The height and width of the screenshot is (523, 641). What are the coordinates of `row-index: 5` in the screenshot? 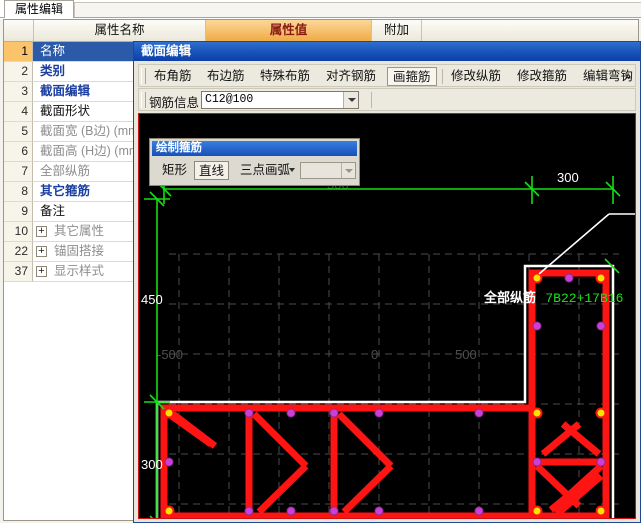 It's located at (18, 132).